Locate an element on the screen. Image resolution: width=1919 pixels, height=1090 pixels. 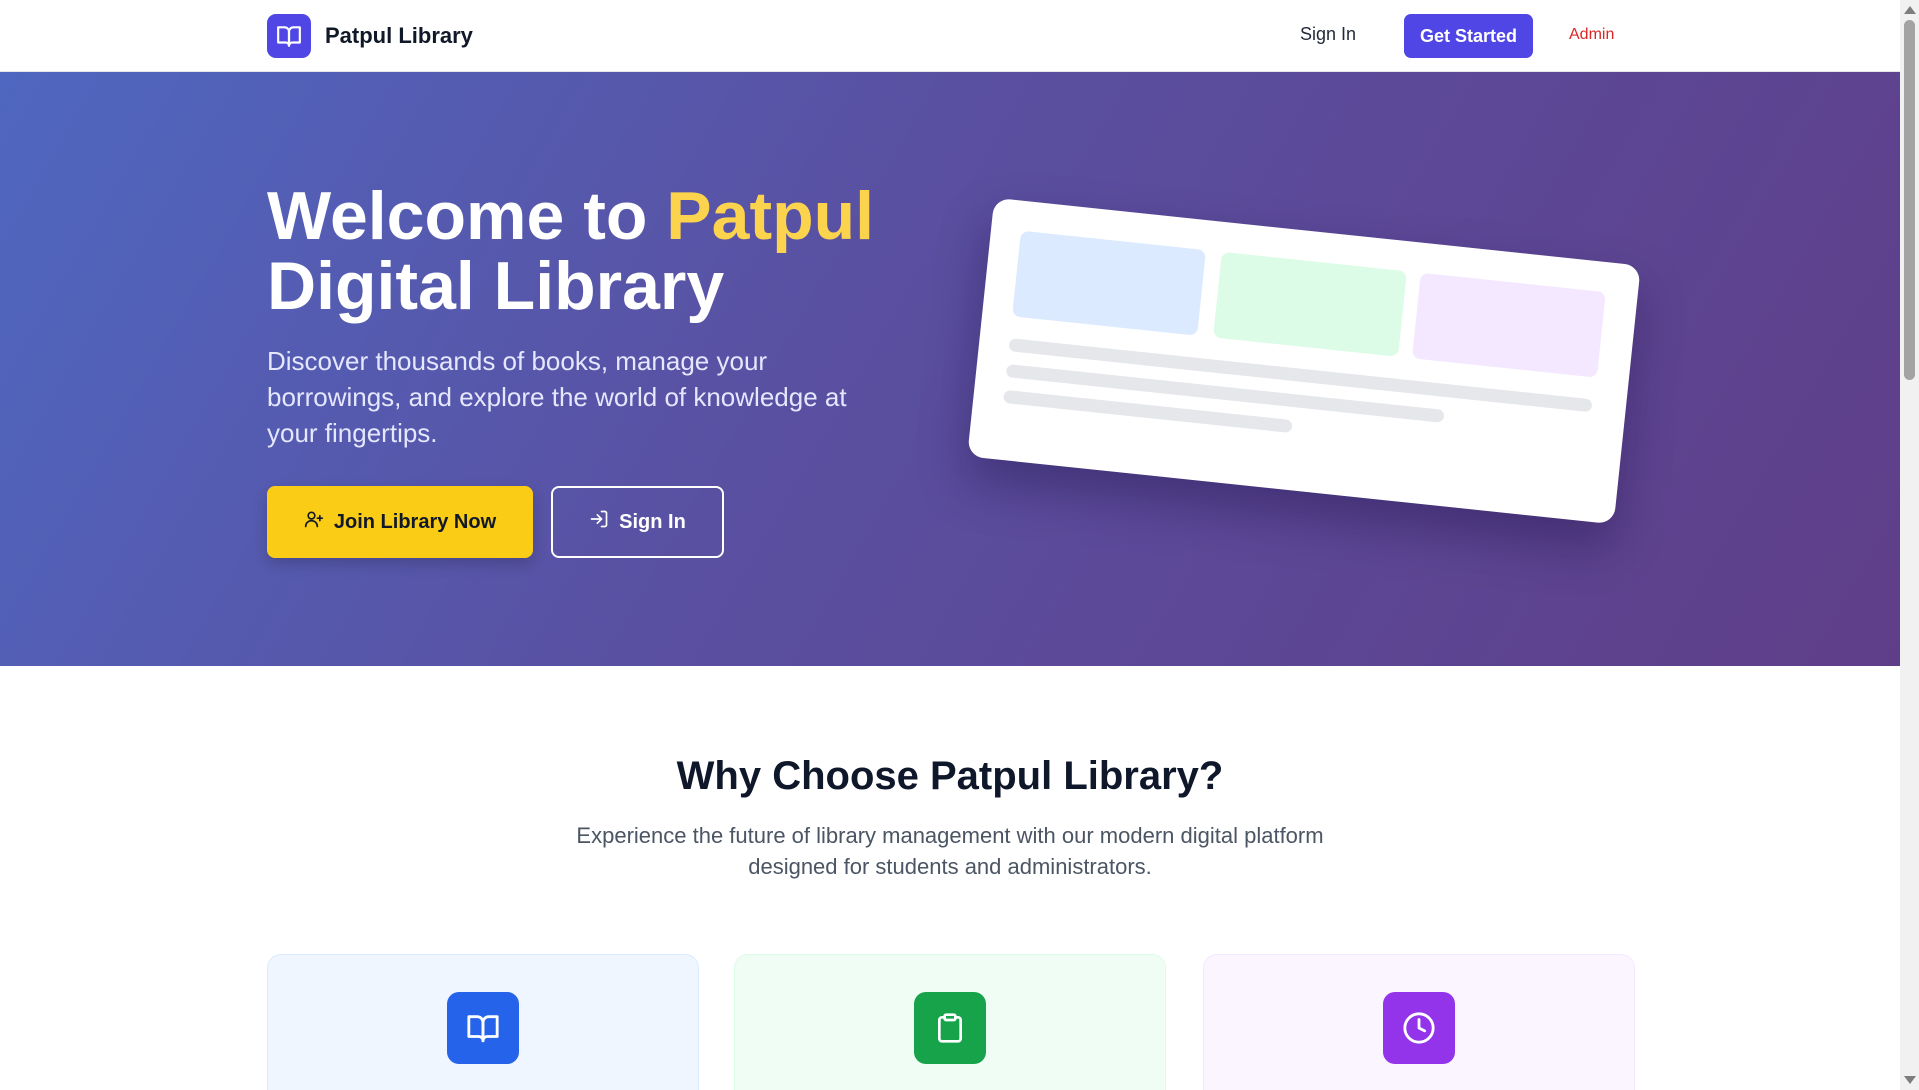
dashboard-mockup-illustration is located at coordinates (1304, 361).